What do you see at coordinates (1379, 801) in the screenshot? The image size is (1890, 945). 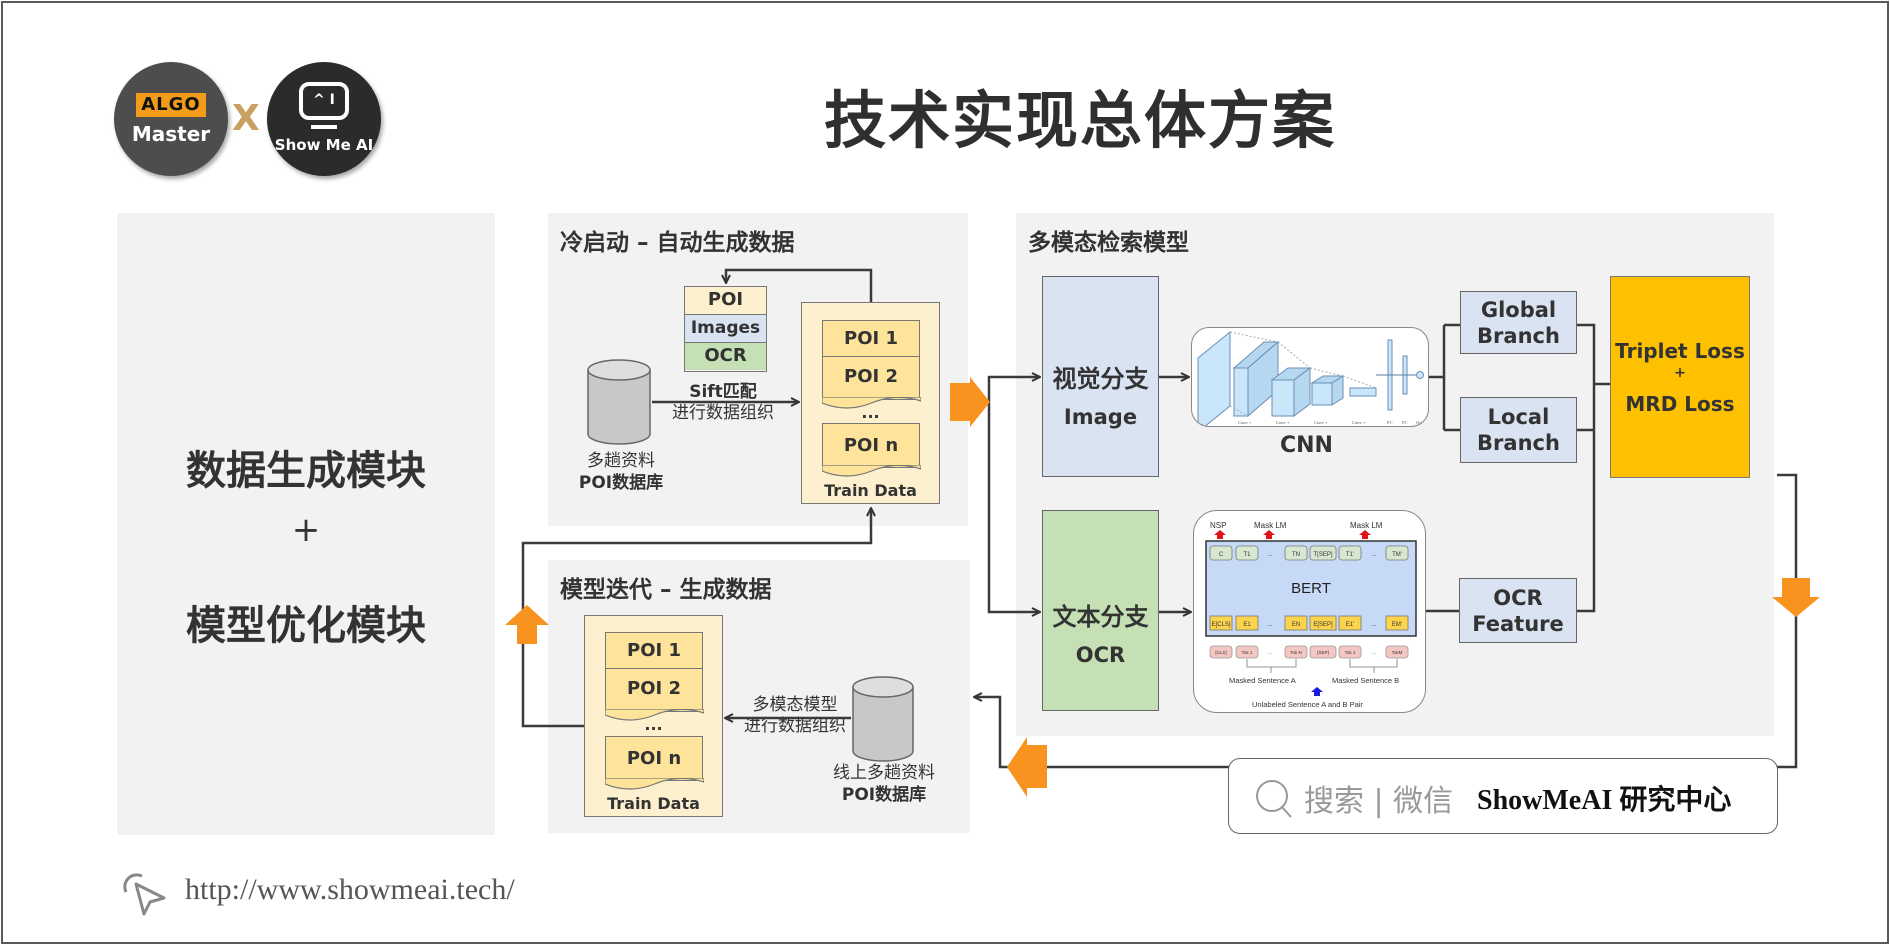 I see `search-label: 搜索 | 微信` at bounding box center [1379, 801].